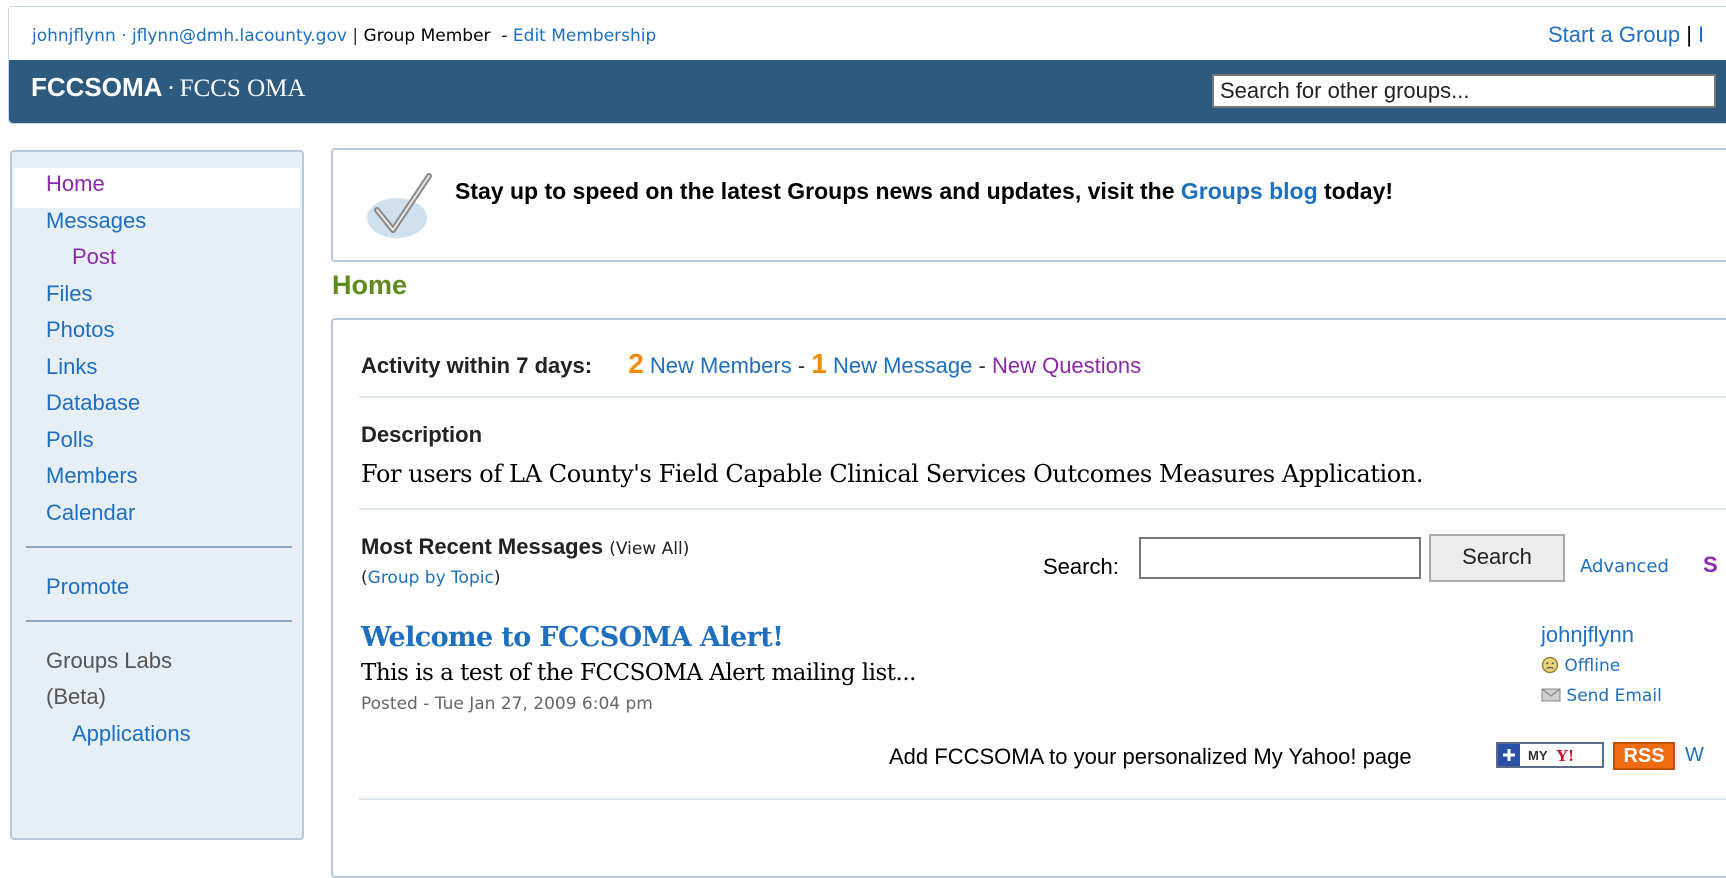 This screenshot has height=878, width=1726. I want to click on author-status-text: Offline, so click(1592, 666).